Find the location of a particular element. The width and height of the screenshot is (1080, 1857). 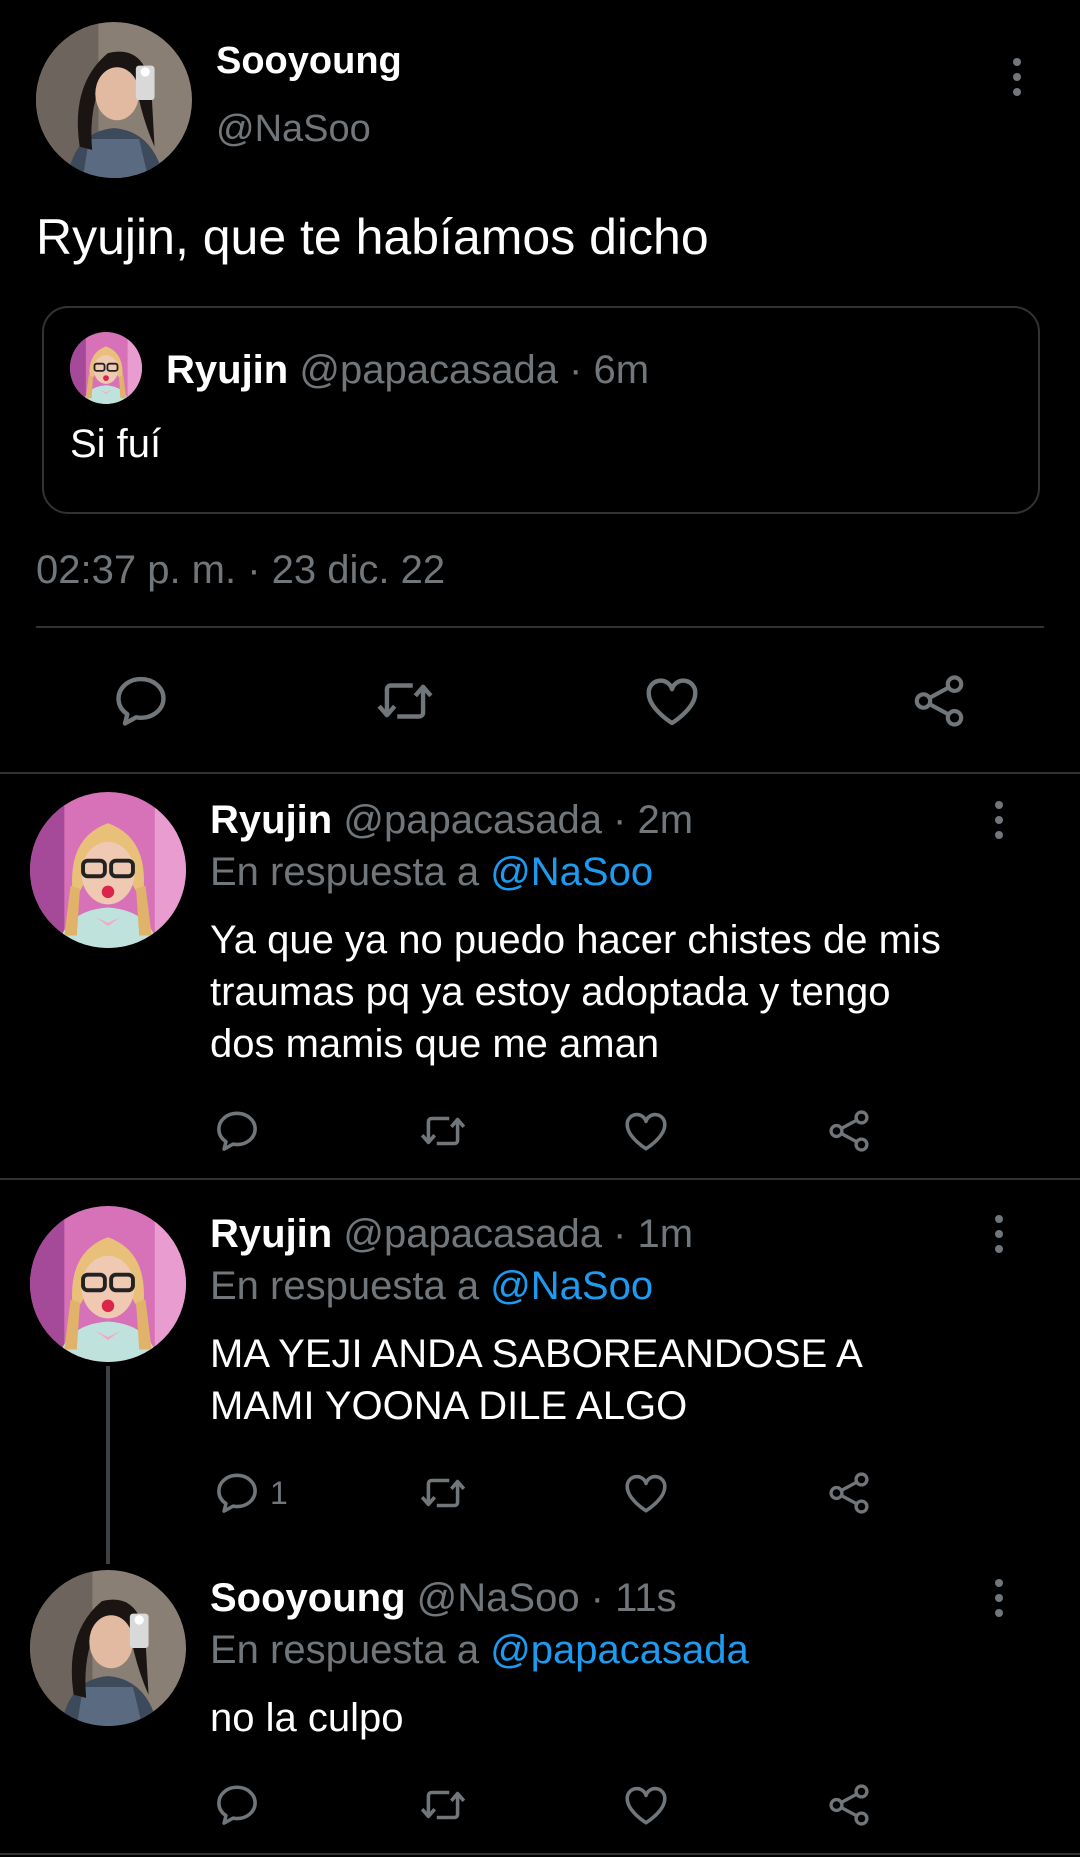

tweet-text-line: Ya que ya no puedo hacer chistes de mis is located at coordinates (575, 940).